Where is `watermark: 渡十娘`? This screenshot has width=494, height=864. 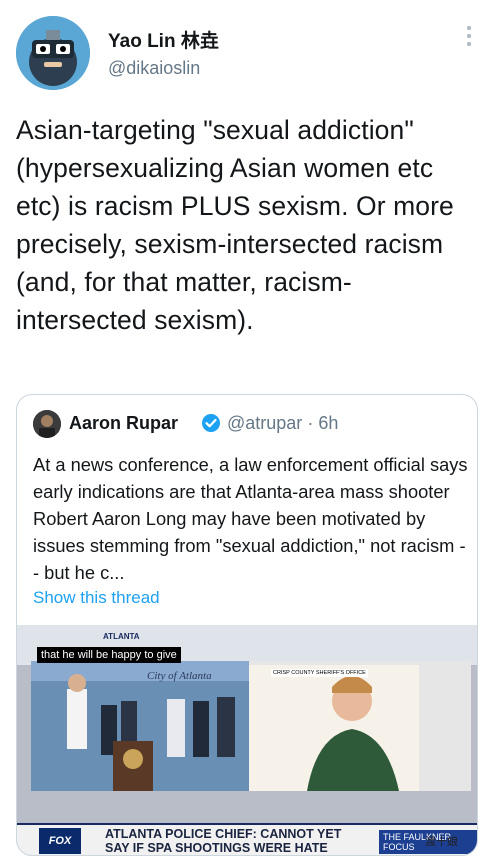
watermark: 渡十娘 is located at coordinates (441, 842).